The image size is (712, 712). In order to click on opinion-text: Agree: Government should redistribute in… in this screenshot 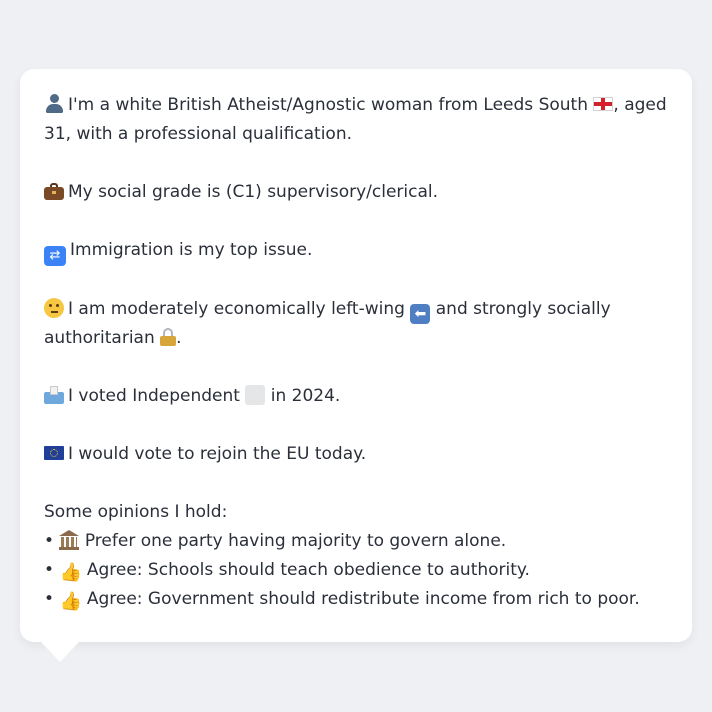, I will do `click(363, 599)`.